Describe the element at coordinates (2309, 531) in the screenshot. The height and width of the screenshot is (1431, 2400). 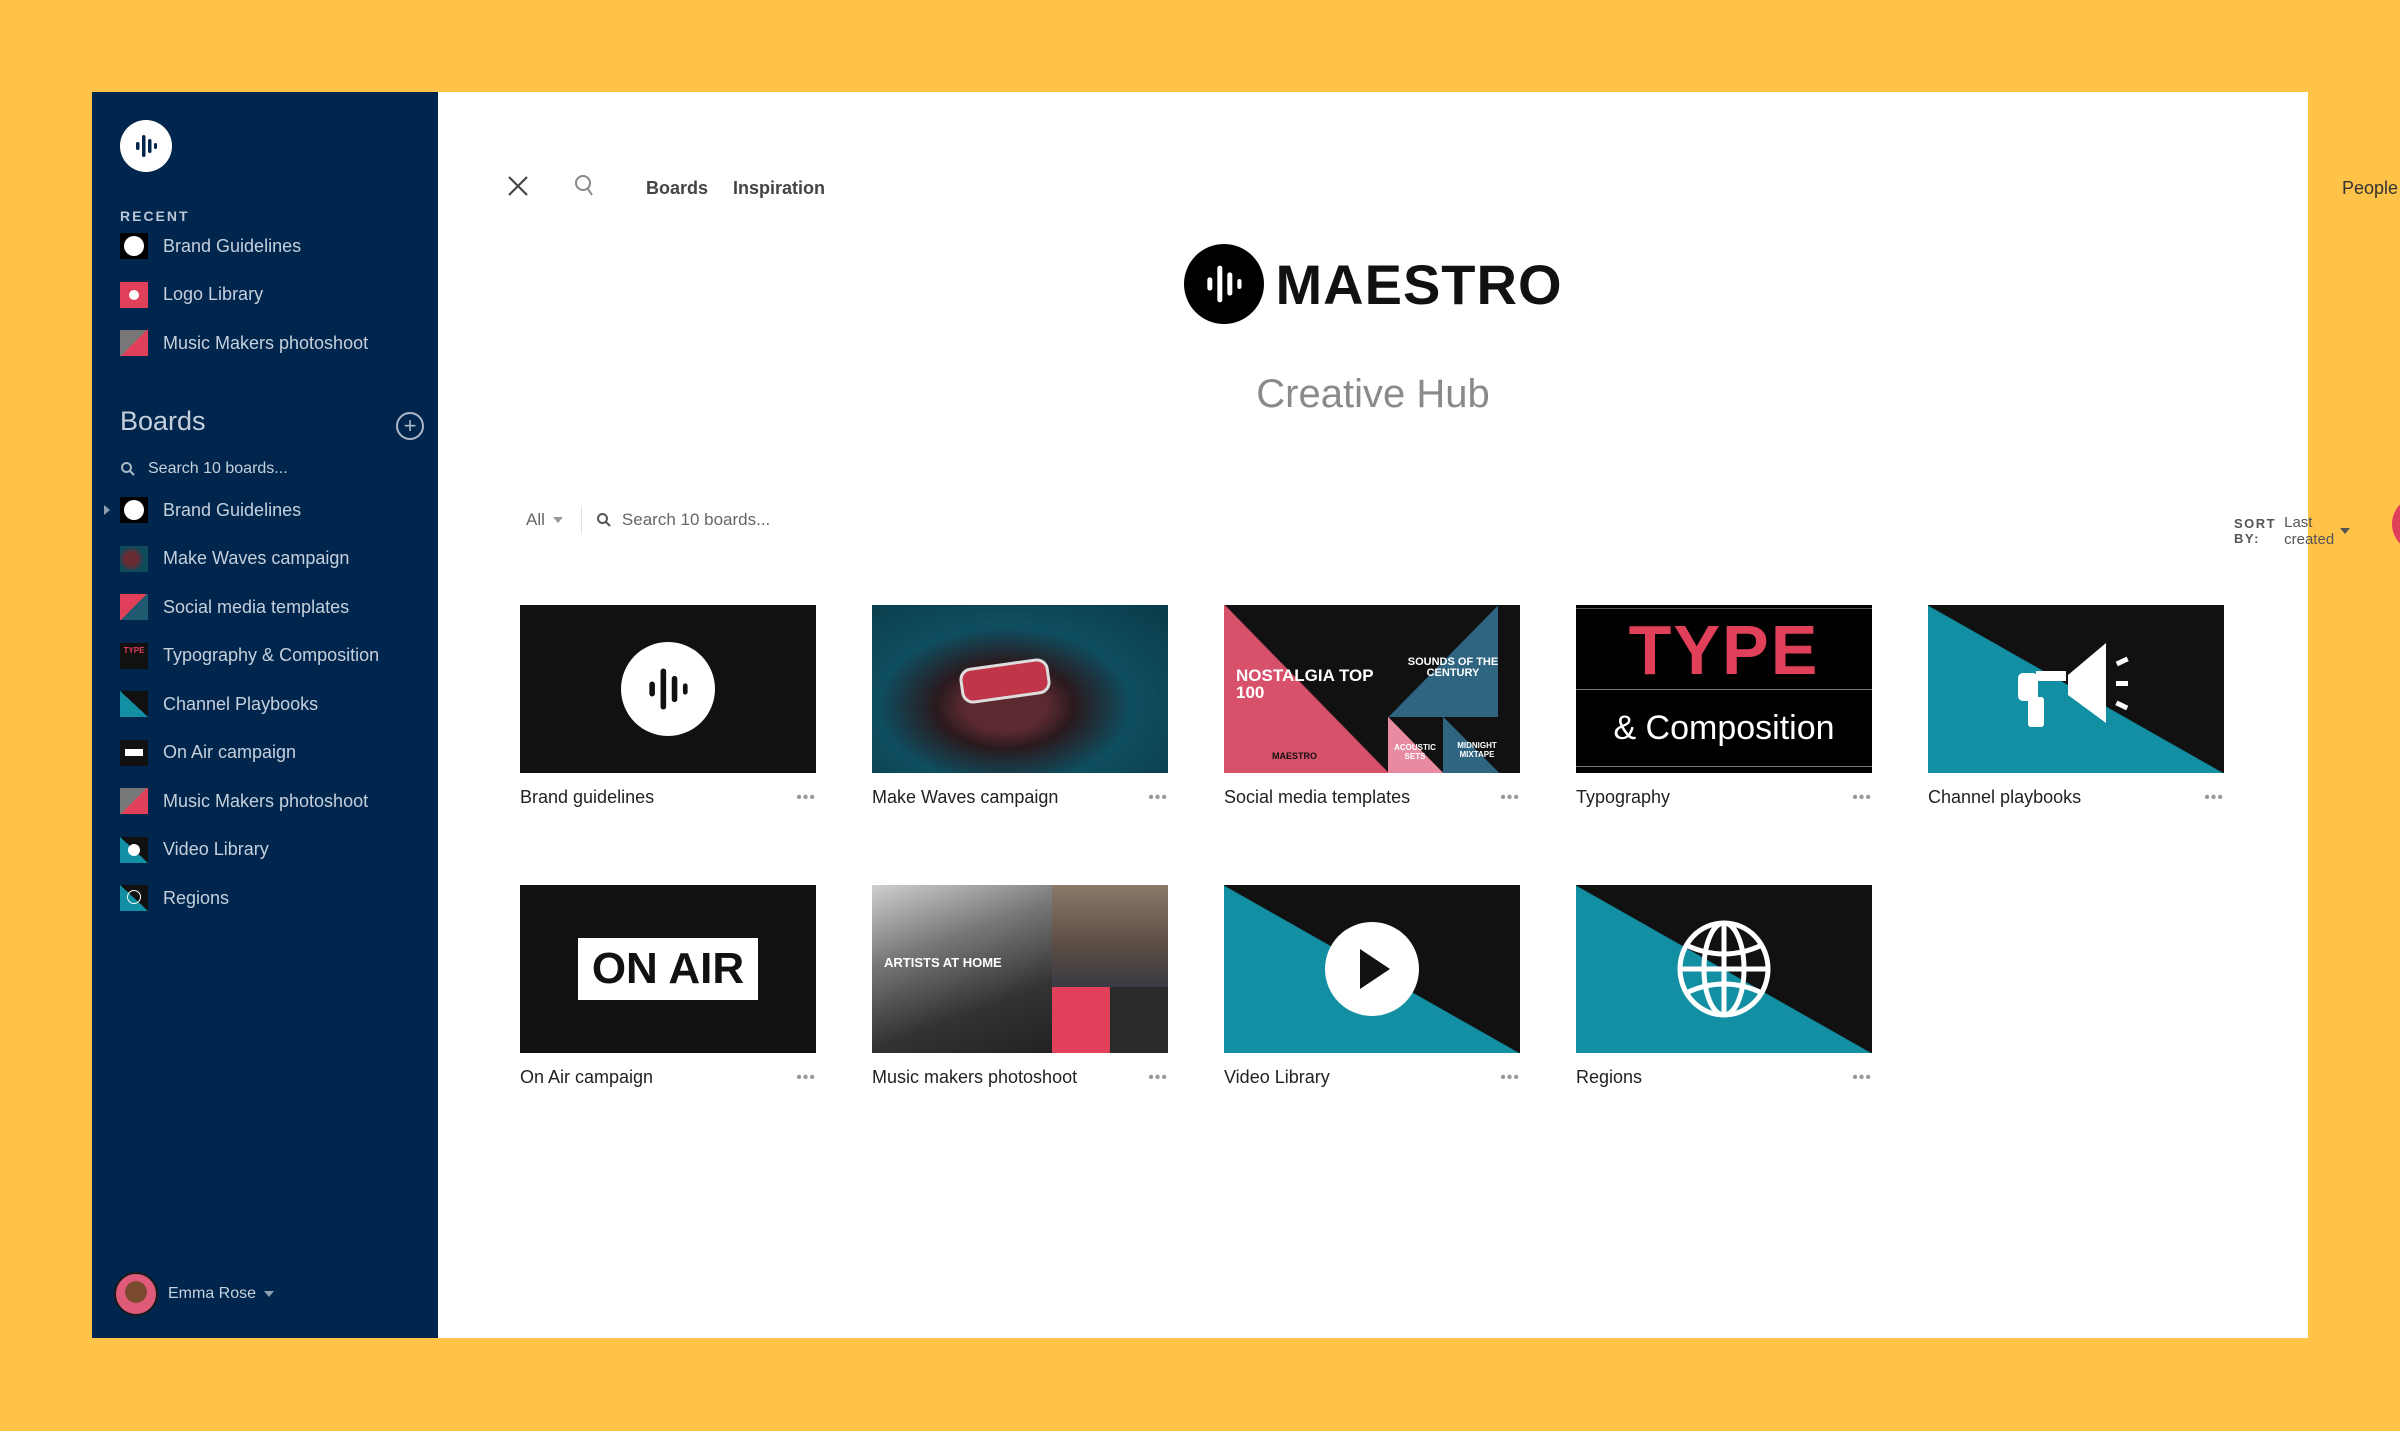
I see `sort-value: Last created` at that location.